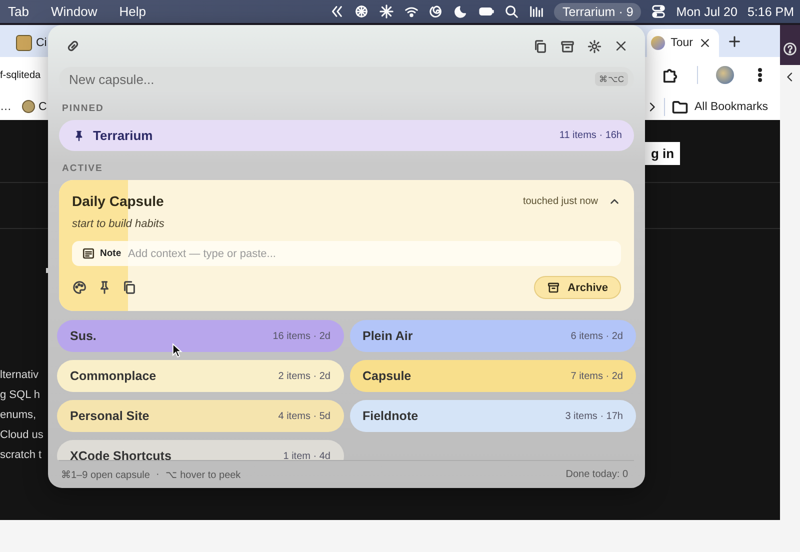  I want to click on capsule-name: Personal Site, so click(110, 416).